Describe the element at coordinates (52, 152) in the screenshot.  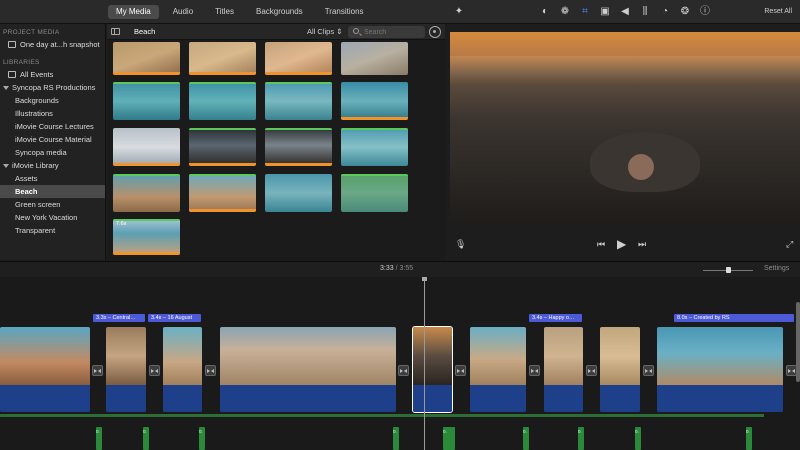
I see `sidebar-item-syncopa-media: Syncopa media` at that location.